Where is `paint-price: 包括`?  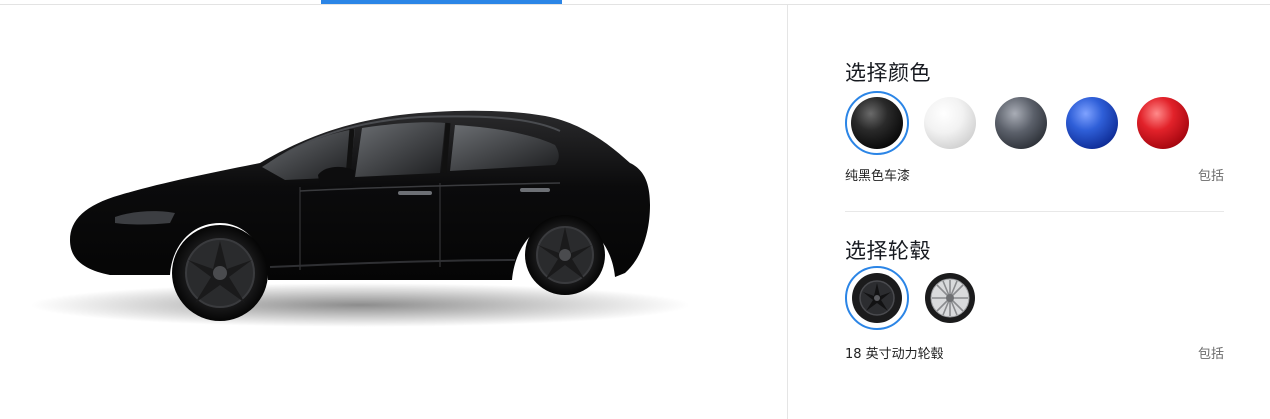 paint-price: 包括 is located at coordinates (1210, 176).